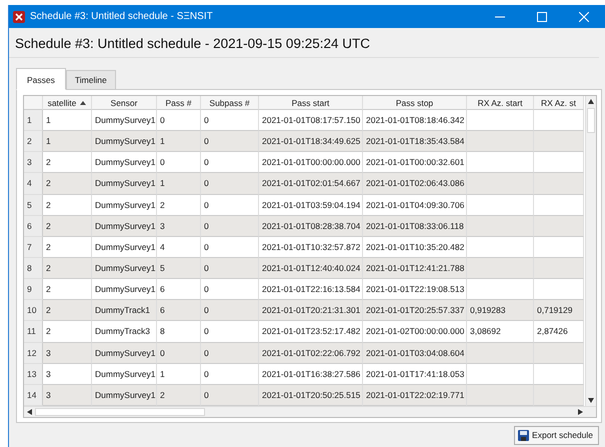  Describe the element at coordinates (556, 435) in the screenshot. I see `export-schedule-button: Export schedule` at that location.